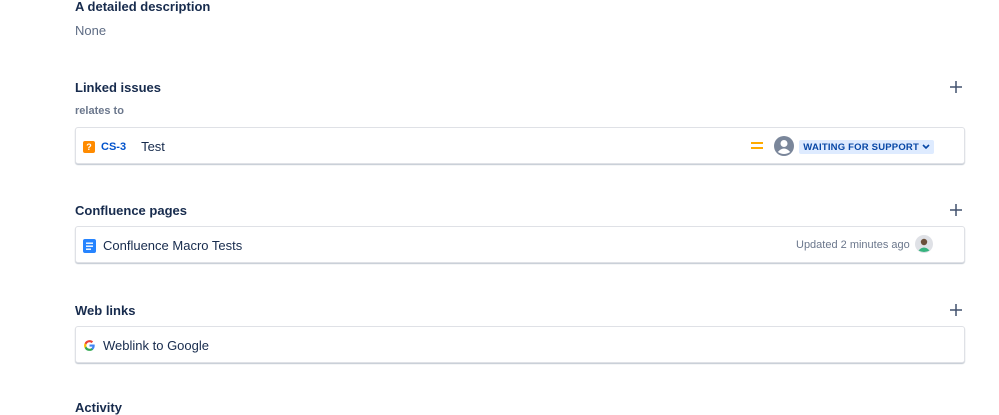 The height and width of the screenshot is (415, 999). Describe the element at coordinates (105, 310) in the screenshot. I see `web-links-heading: Web links` at that location.